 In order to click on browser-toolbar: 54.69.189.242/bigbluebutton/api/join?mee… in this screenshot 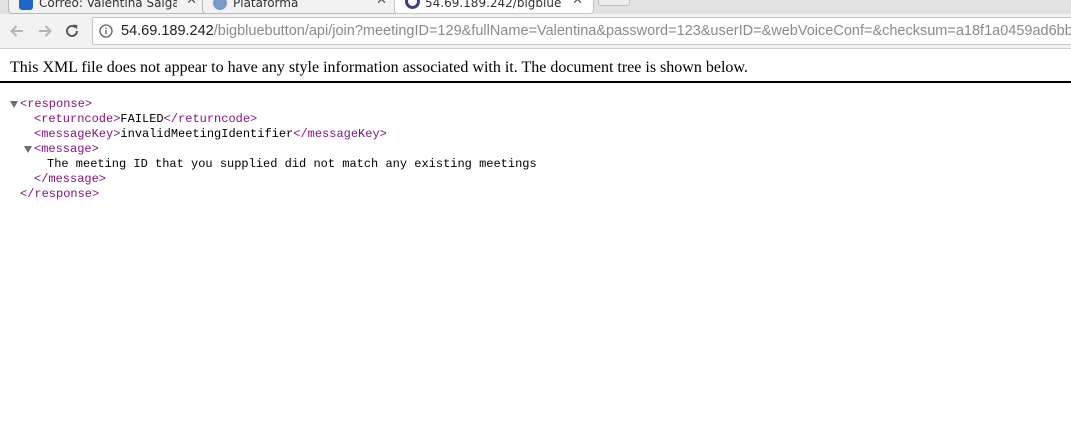, I will do `click(535, 31)`.